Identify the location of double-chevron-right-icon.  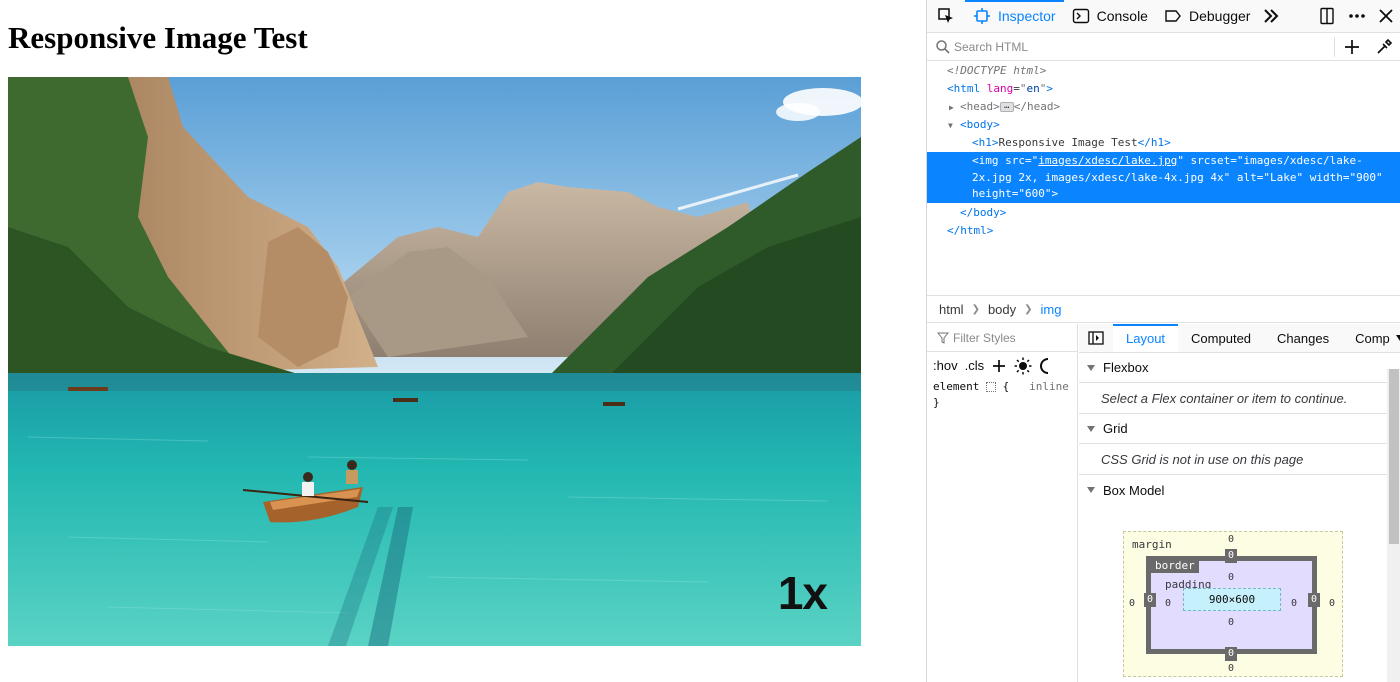
(1271, 16).